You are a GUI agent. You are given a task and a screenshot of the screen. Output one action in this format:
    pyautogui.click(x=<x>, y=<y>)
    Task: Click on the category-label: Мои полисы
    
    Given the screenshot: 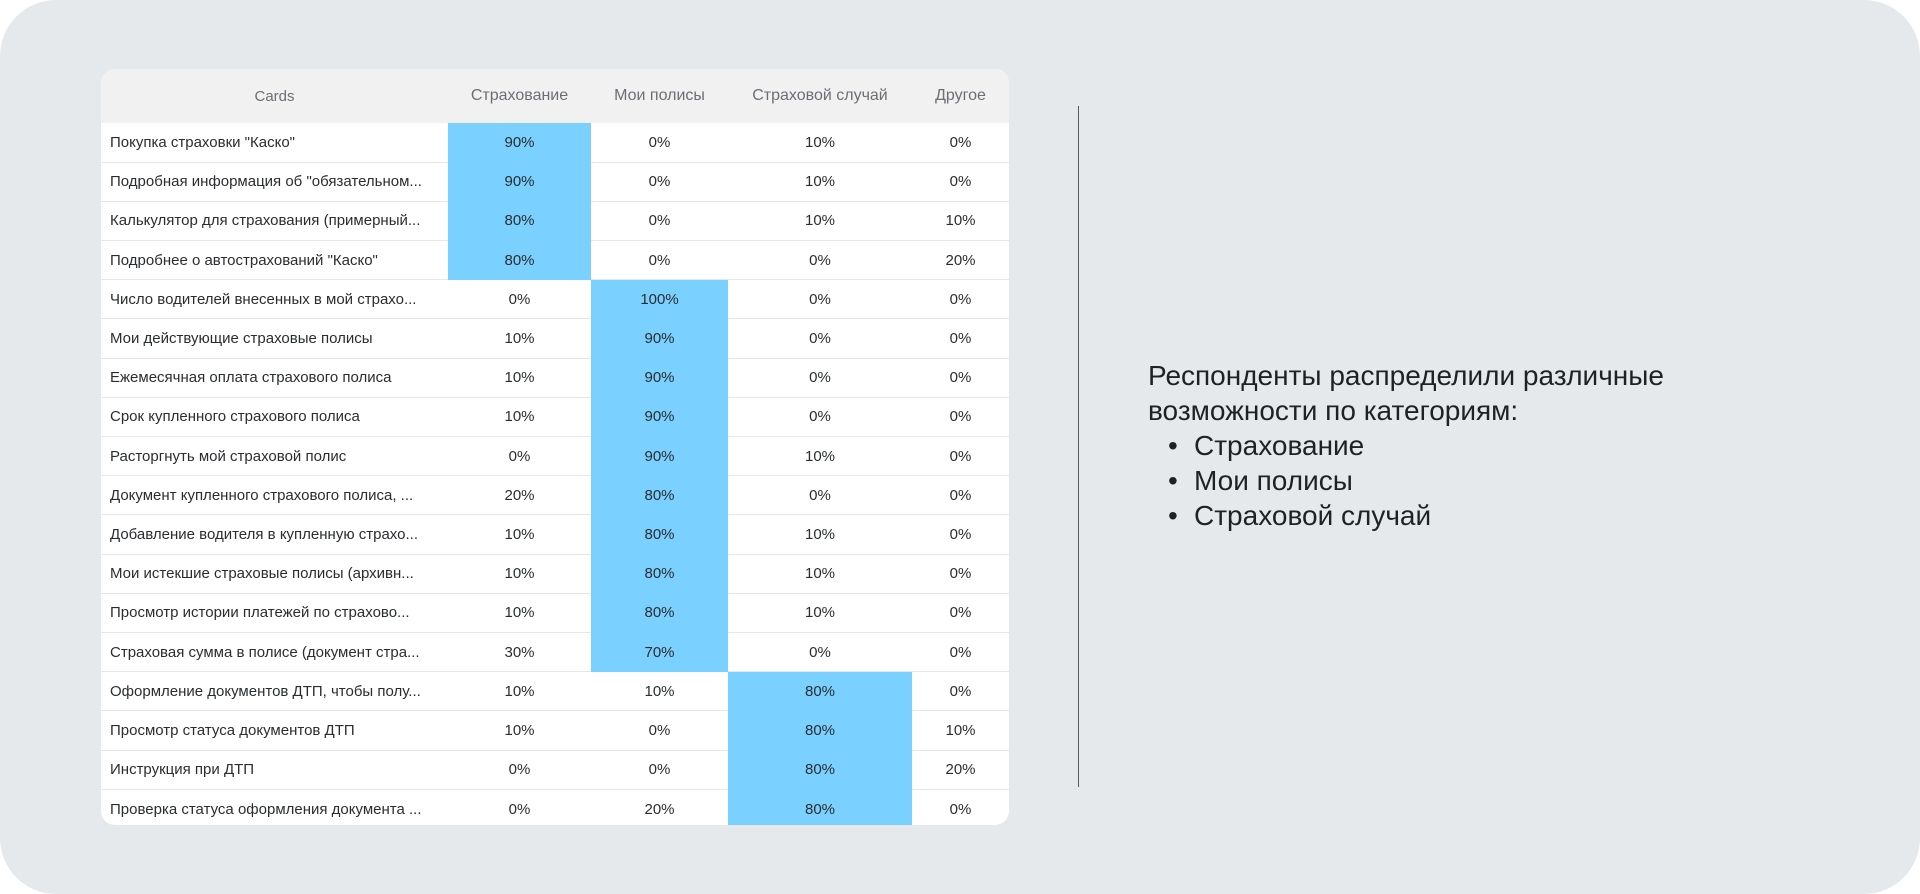 What is the action you would take?
    pyautogui.click(x=1273, y=480)
    